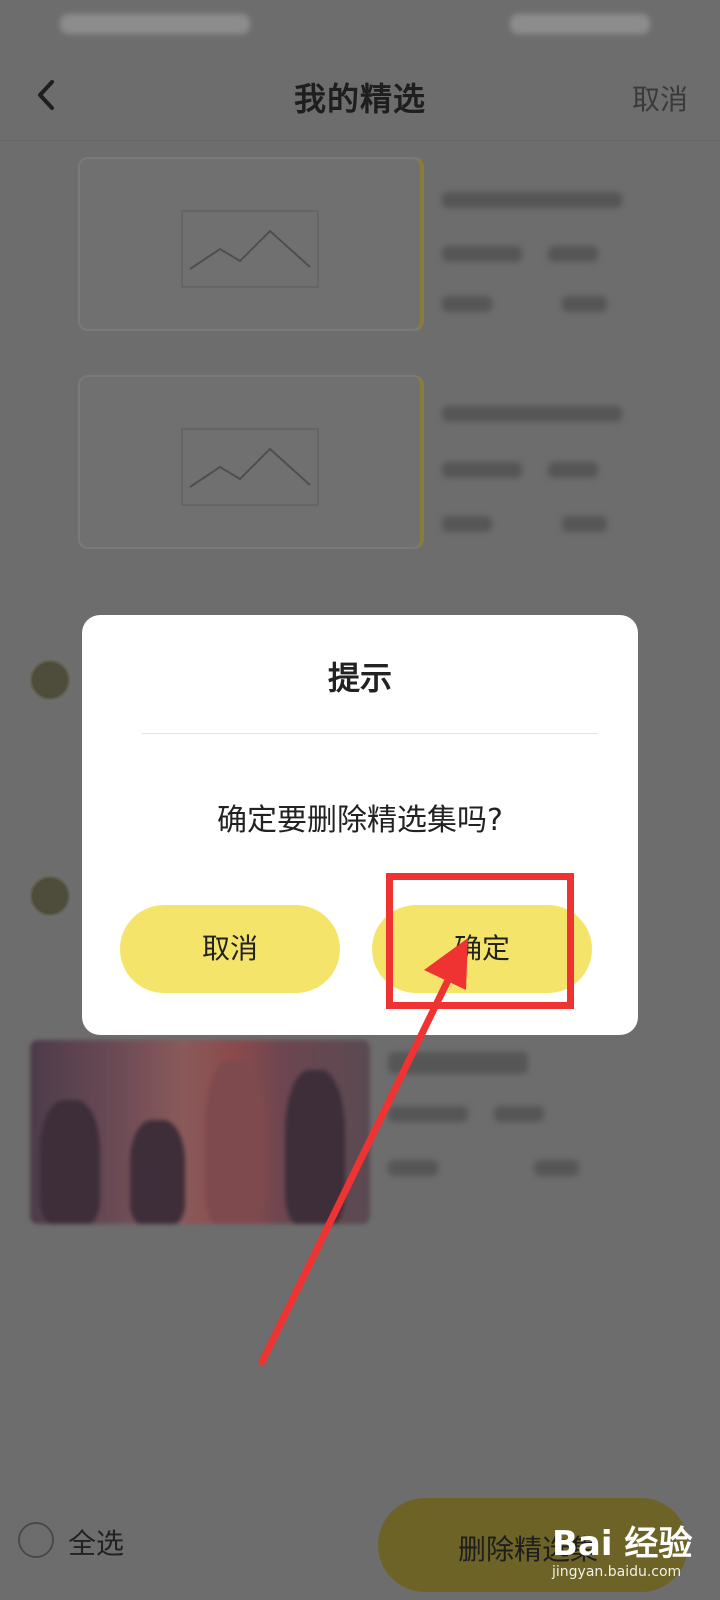 This screenshot has height=1600, width=720. I want to click on watermark-logo: Bai 经验, so click(622, 1544).